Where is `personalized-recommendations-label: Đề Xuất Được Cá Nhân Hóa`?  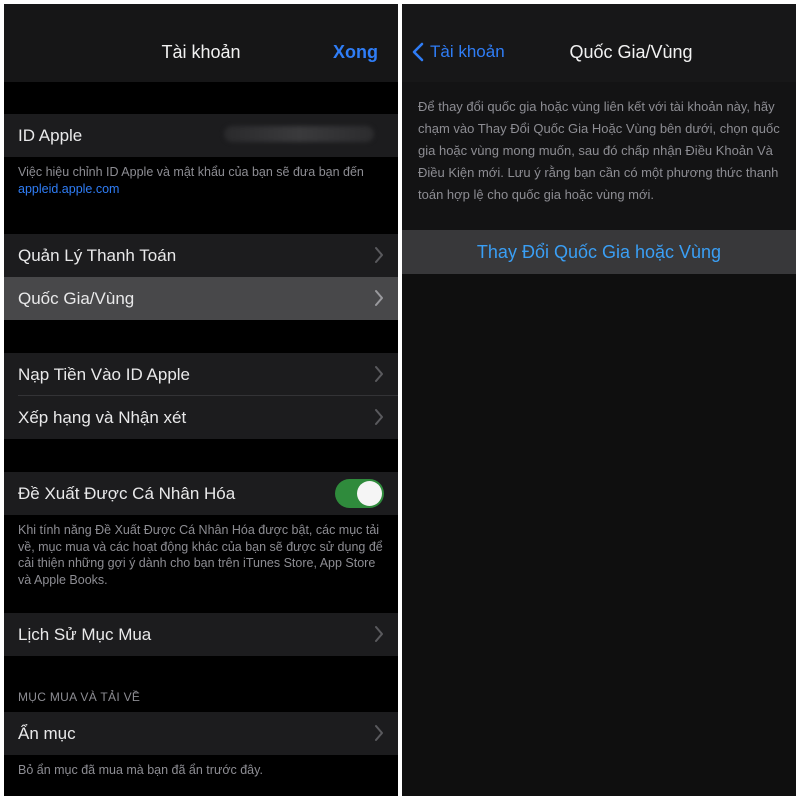 personalized-recommendations-label: Đề Xuất Được Cá Nhân Hóa is located at coordinates (127, 493).